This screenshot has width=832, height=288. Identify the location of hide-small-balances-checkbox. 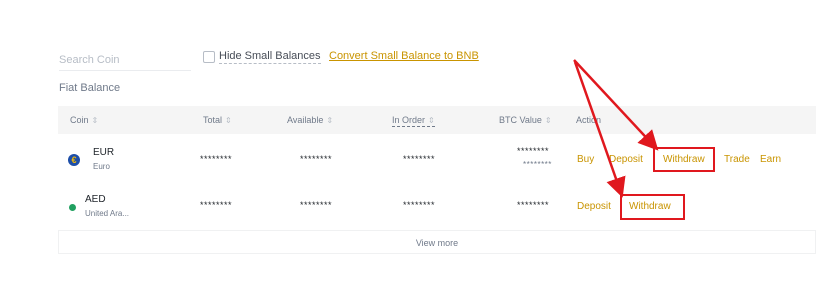
(209, 57).